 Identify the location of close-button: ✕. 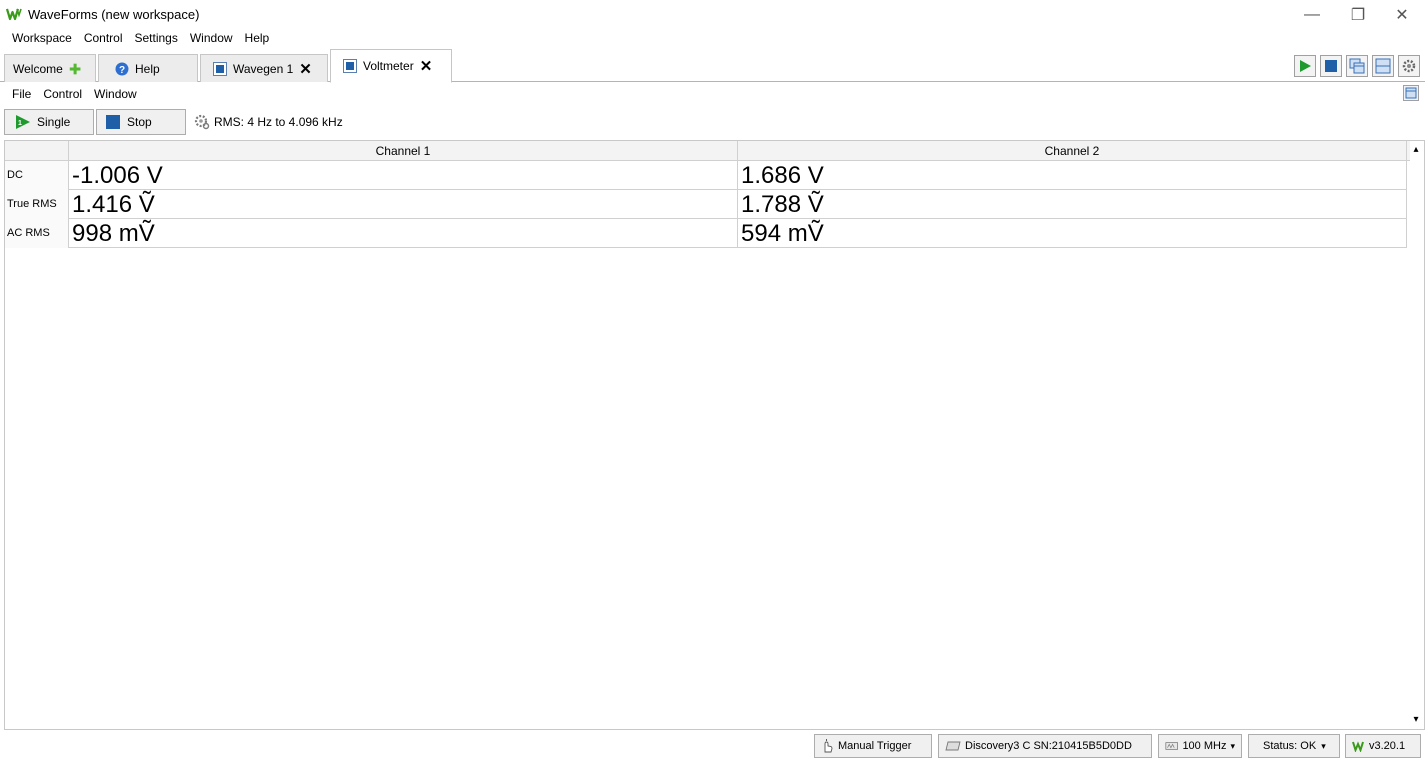
(1402, 15).